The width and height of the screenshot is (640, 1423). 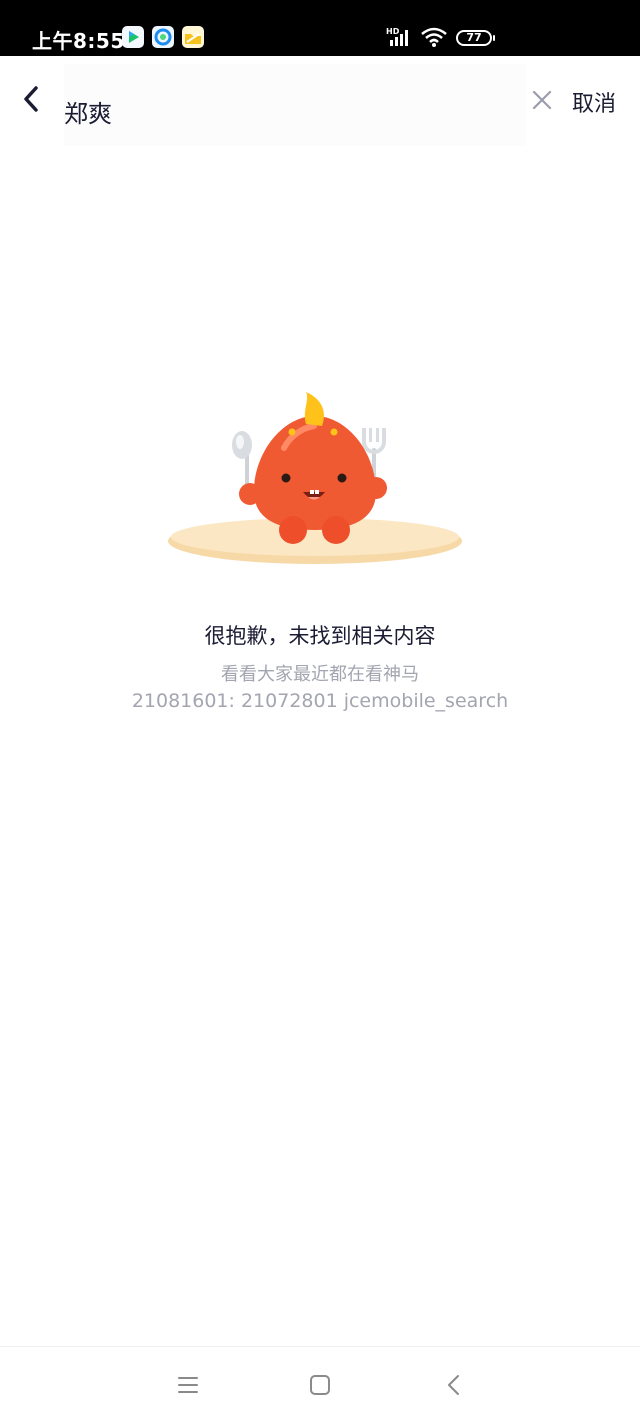 What do you see at coordinates (393, 31) in the screenshot?
I see `svg-text: HD` at bounding box center [393, 31].